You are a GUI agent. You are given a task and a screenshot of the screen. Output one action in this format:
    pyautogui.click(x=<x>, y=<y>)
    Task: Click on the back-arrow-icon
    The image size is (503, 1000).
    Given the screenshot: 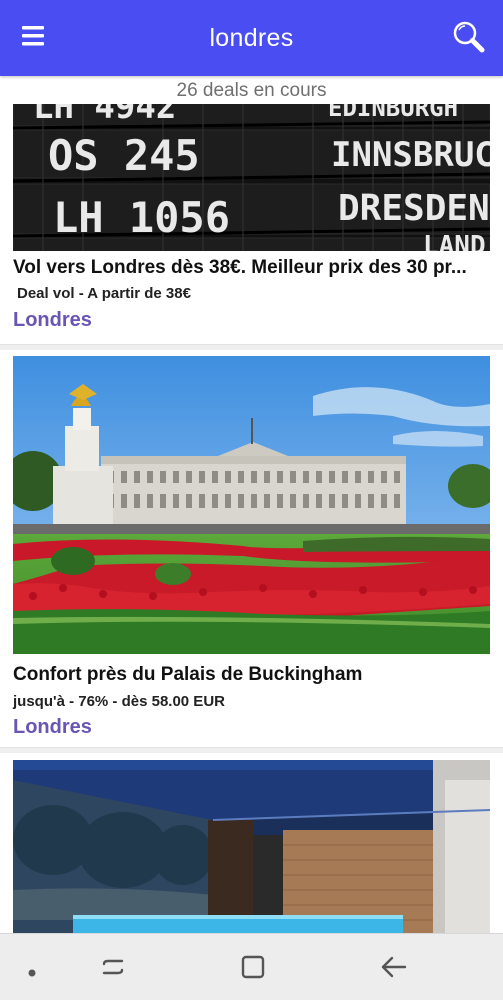 What is the action you would take?
    pyautogui.click(x=394, y=967)
    